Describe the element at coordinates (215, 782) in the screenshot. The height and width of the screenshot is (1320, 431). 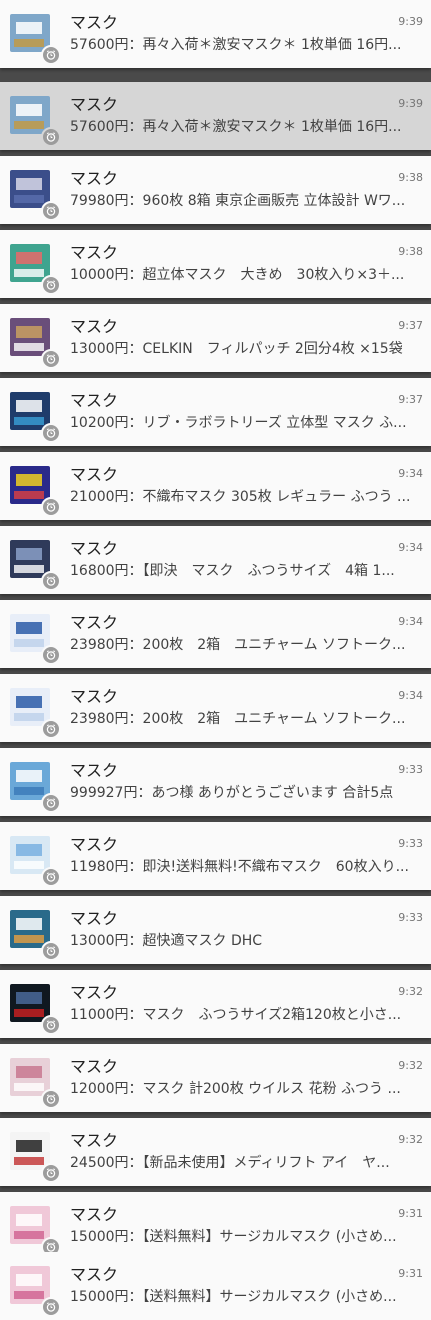
I see `notification-card: マスク 9:33 999927円：あつ様 ありがとうございます 合計5点` at that location.